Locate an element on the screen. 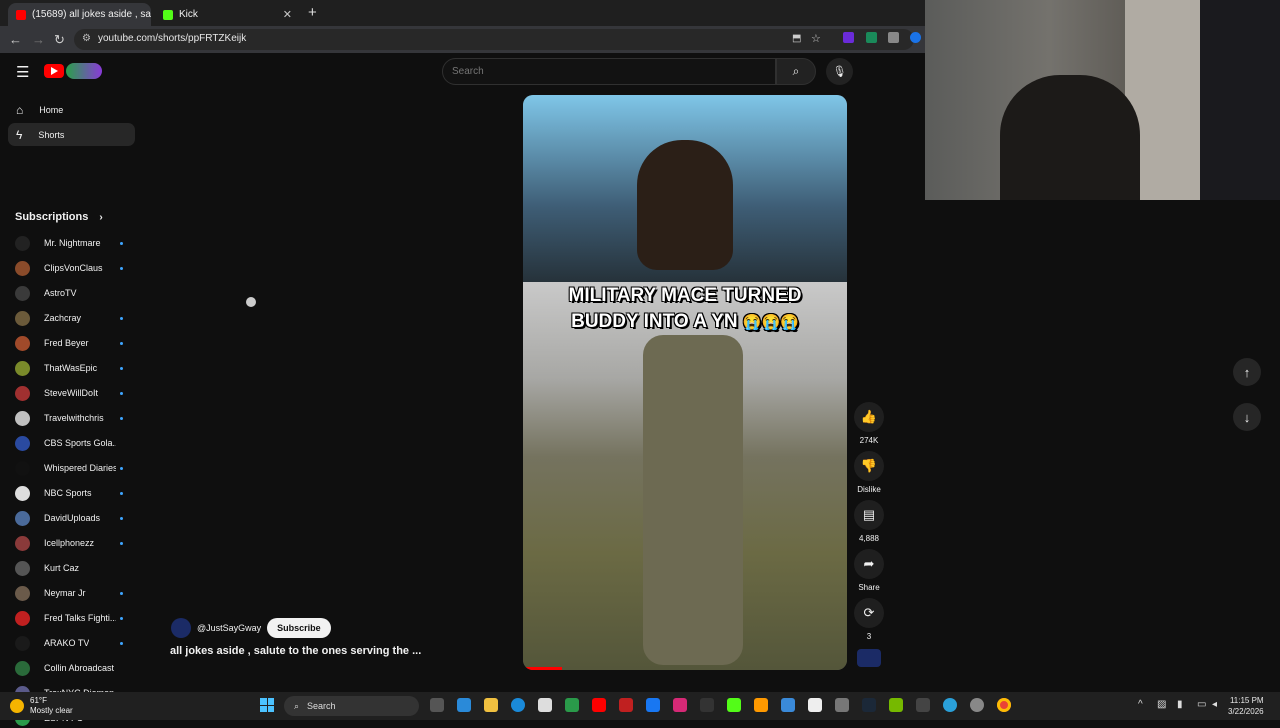 Image resolution: width=1280 pixels, height=728 pixels. telegram-icon is located at coordinates (950, 705).